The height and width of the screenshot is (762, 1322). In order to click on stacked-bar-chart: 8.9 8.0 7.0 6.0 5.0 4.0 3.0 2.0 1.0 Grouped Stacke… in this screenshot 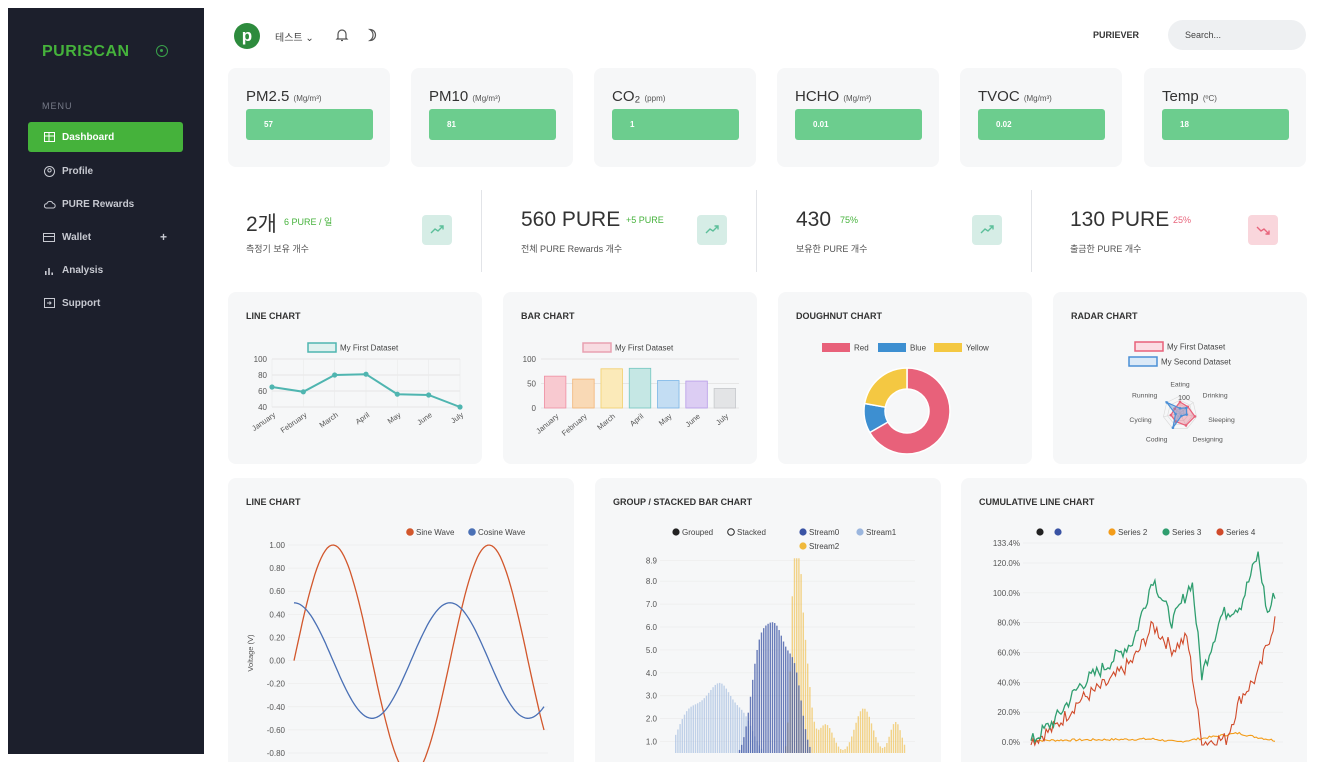, I will do `click(780, 640)`.